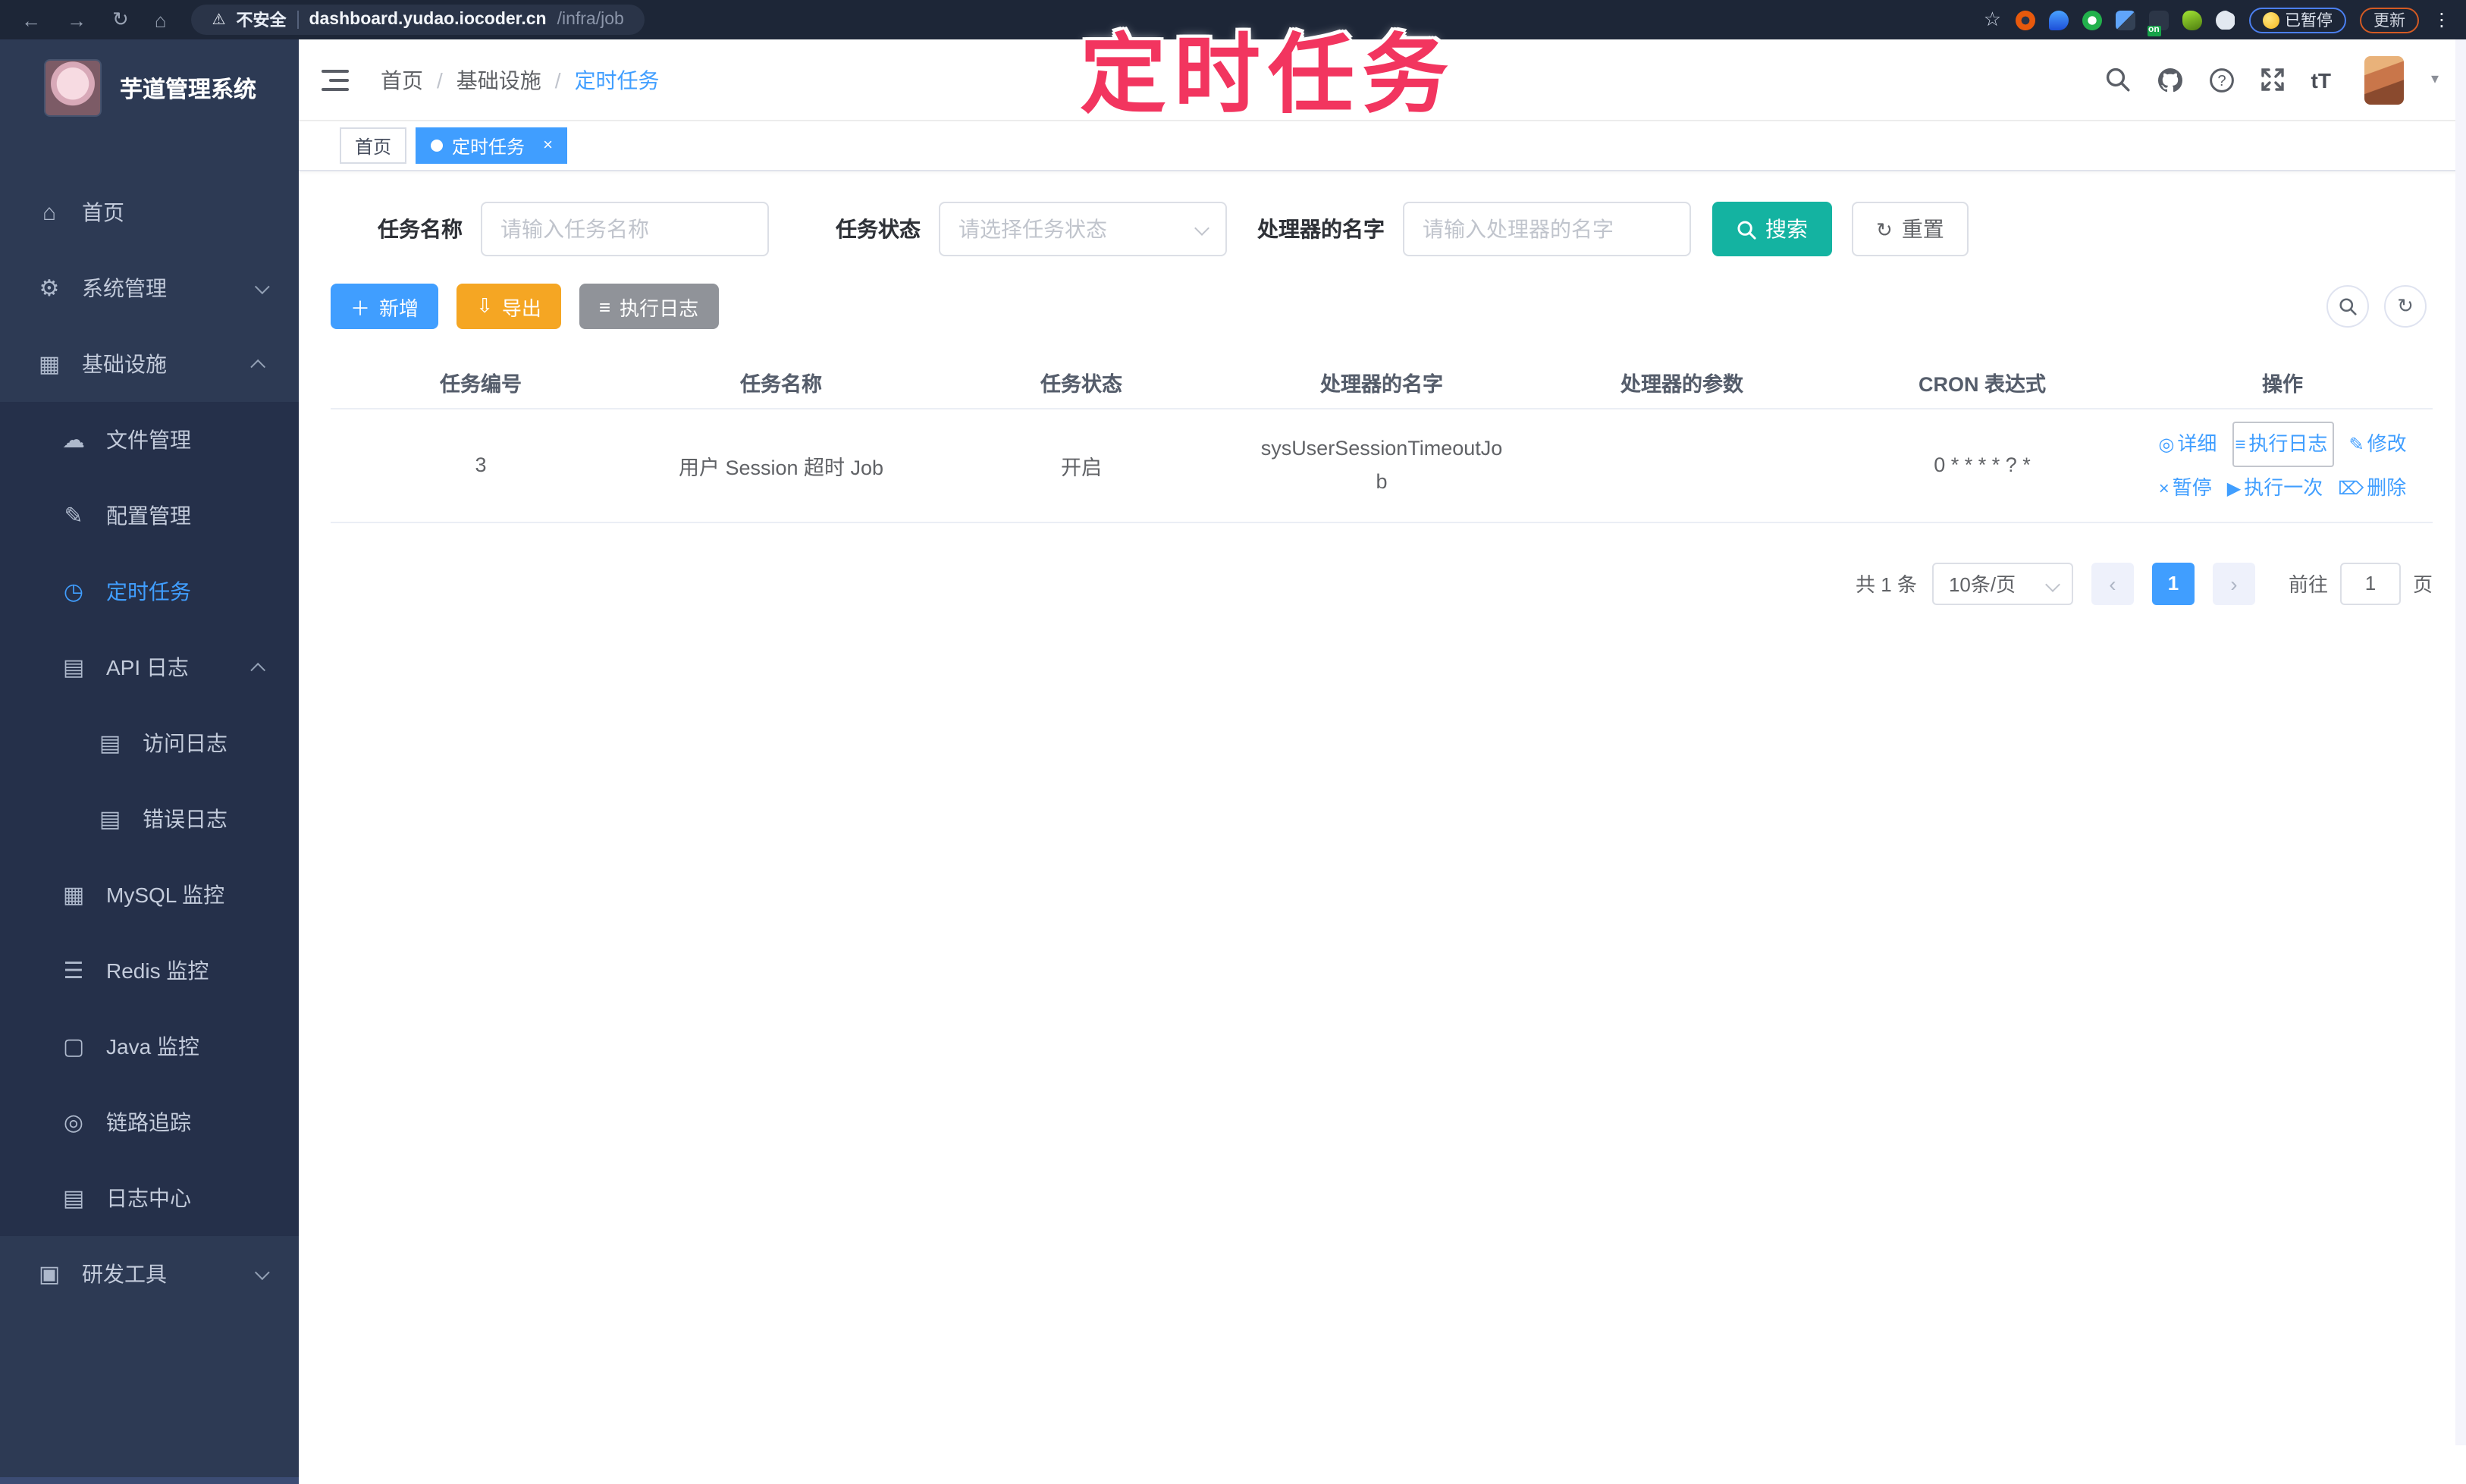  I want to click on back-icon: ←, so click(31, 19).